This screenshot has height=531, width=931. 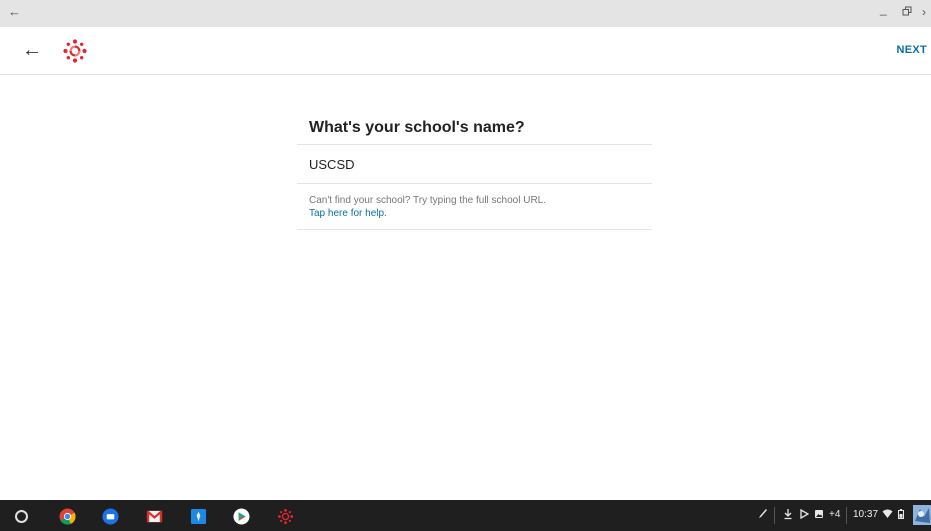 I want to click on help-link: Tap here for help., so click(x=474, y=213).